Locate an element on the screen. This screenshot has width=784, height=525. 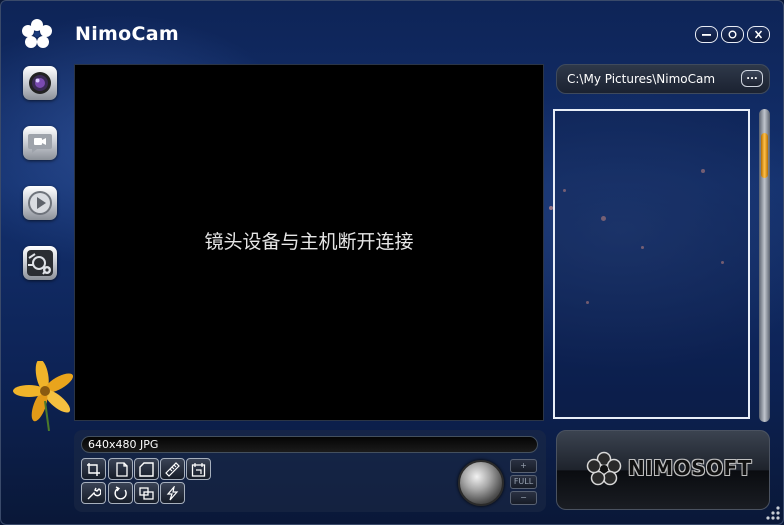
ruler-icon is located at coordinates (172, 469).